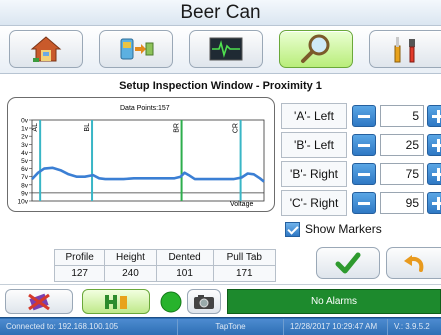  I want to click on header-height: Height, so click(130, 257).